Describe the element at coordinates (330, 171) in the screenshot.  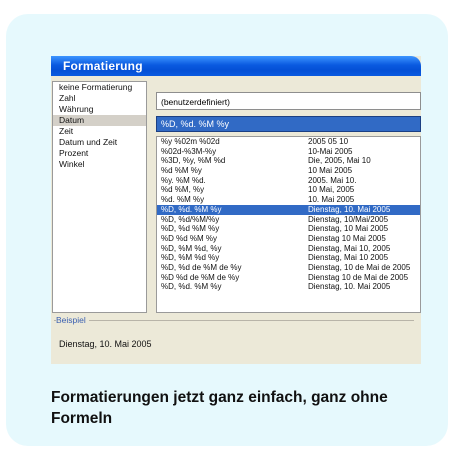
I see `format-example: 10 Mai 2005` at that location.